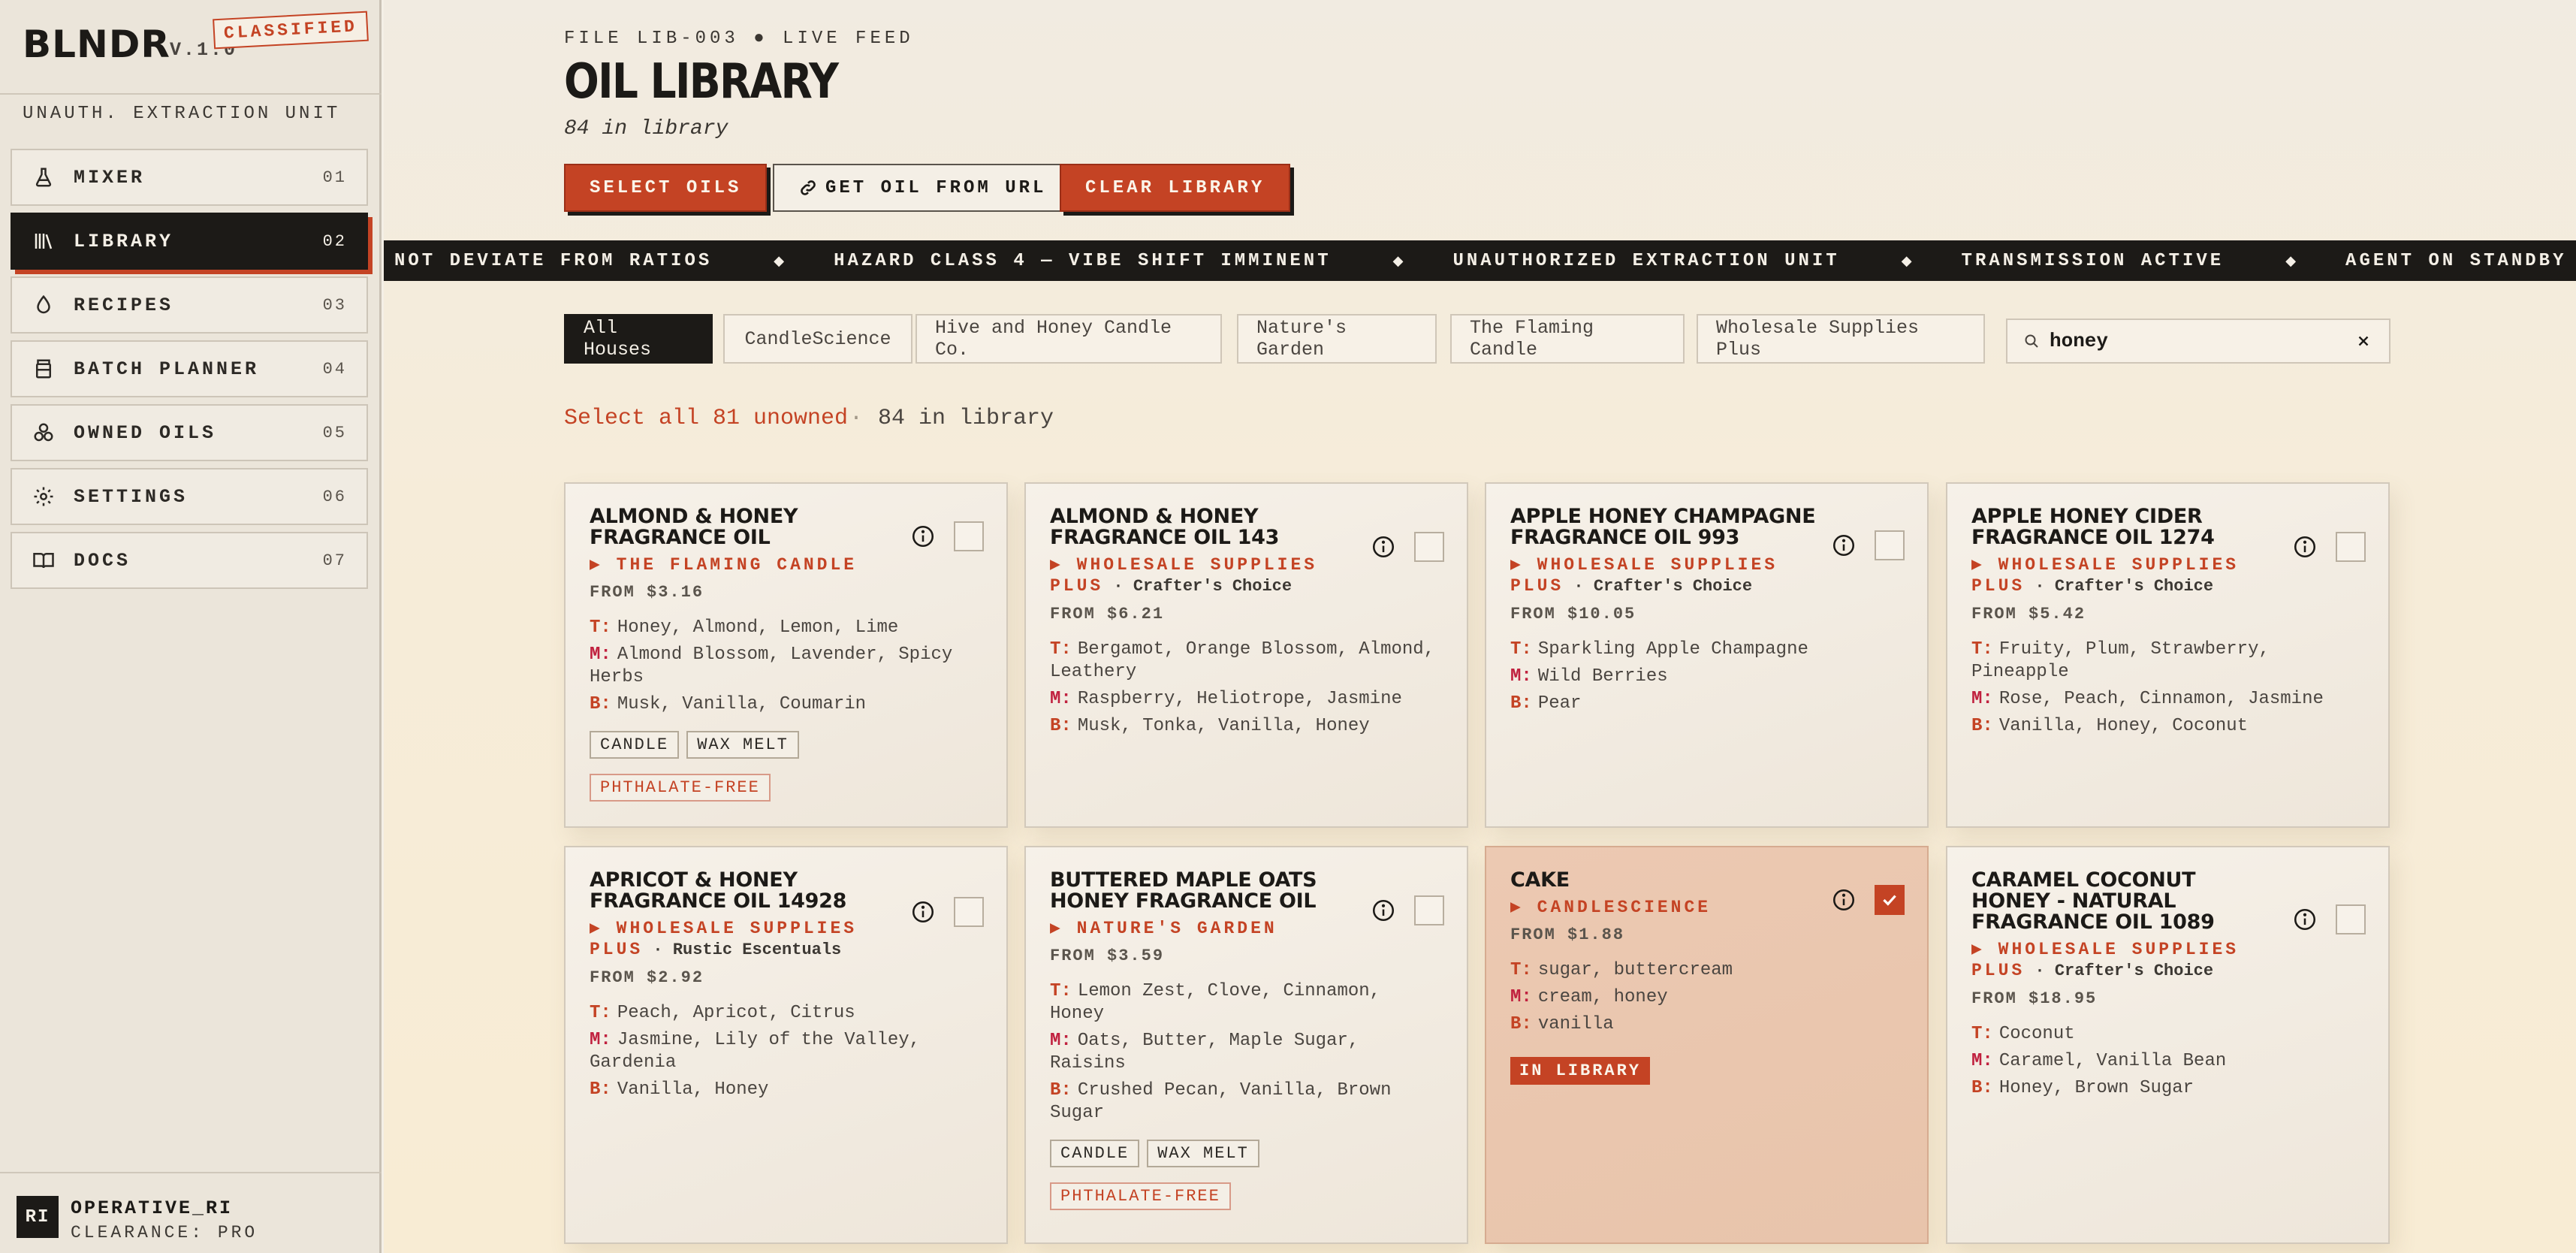 Image resolution: width=2576 pixels, height=1253 pixels. Describe the element at coordinates (1603, 997) in the screenshot. I see `note-value: cream, honey` at that location.